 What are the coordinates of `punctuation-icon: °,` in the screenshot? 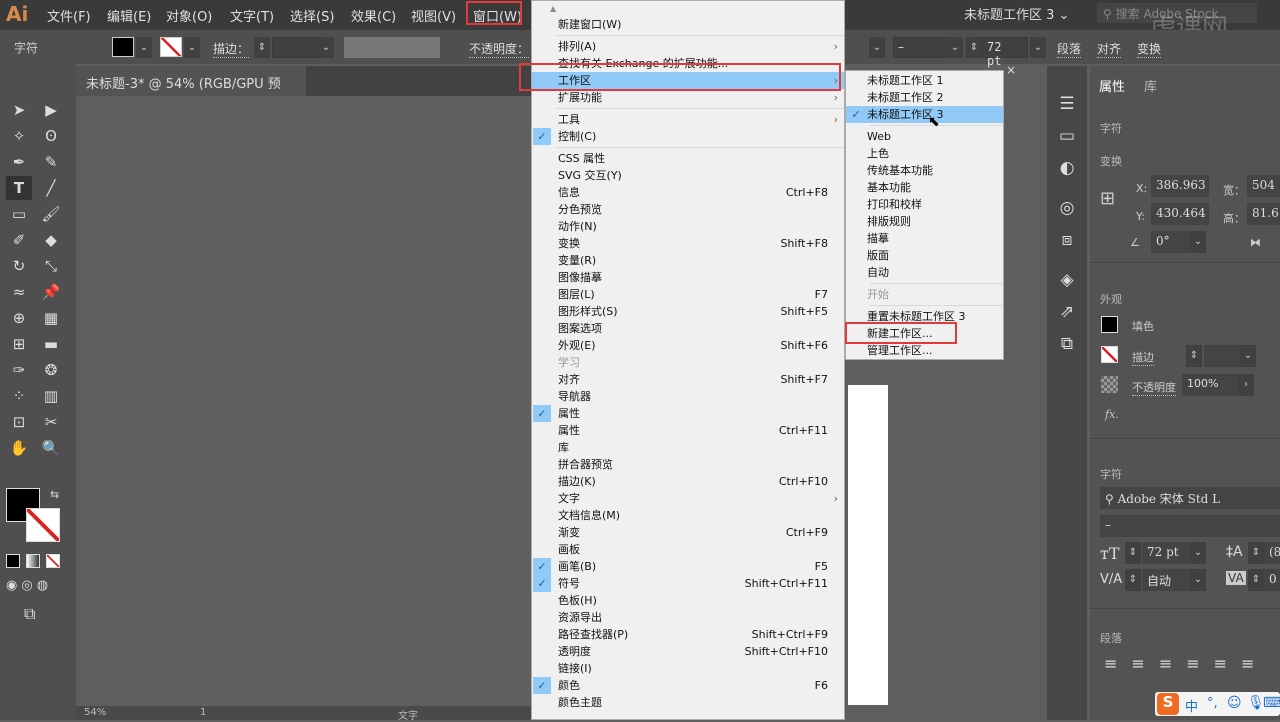 It's located at (1212, 703).